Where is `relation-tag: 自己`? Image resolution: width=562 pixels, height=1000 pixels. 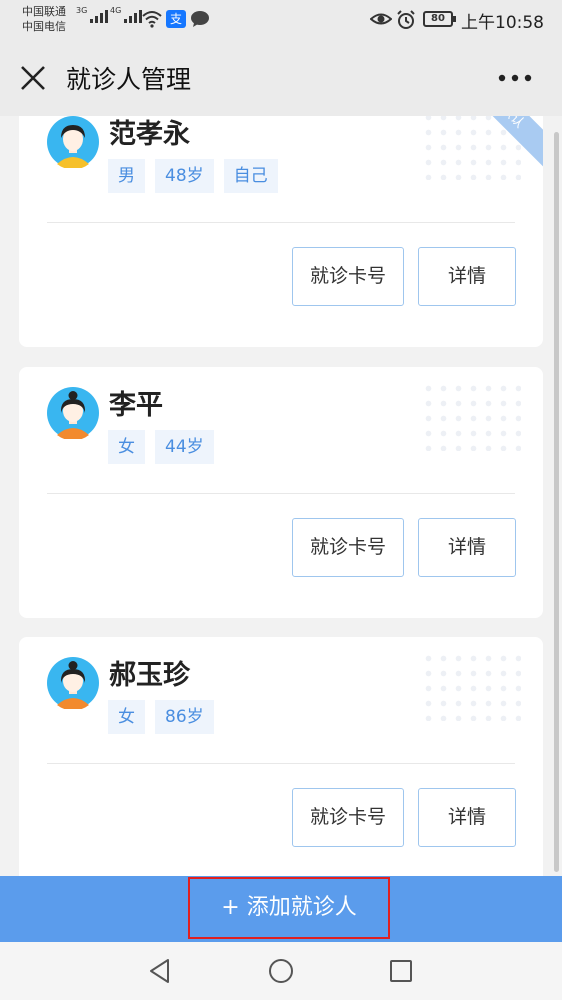
relation-tag: 自己 is located at coordinates (250, 176).